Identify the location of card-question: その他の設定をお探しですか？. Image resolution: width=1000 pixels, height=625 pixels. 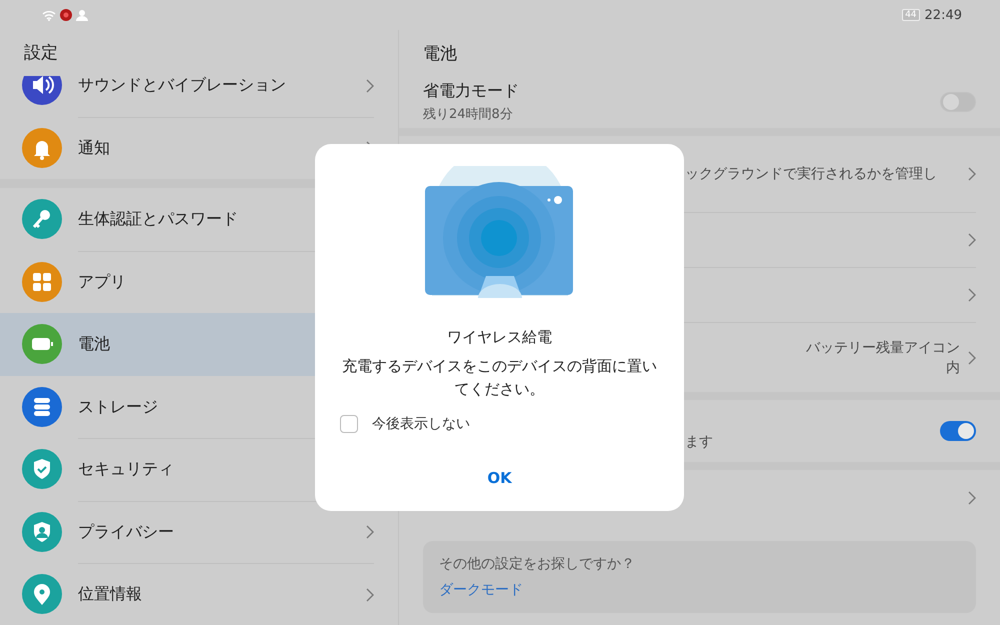
(537, 564).